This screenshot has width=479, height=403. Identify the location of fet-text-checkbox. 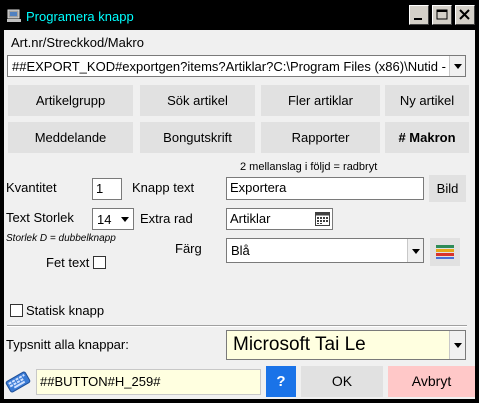
(99, 262).